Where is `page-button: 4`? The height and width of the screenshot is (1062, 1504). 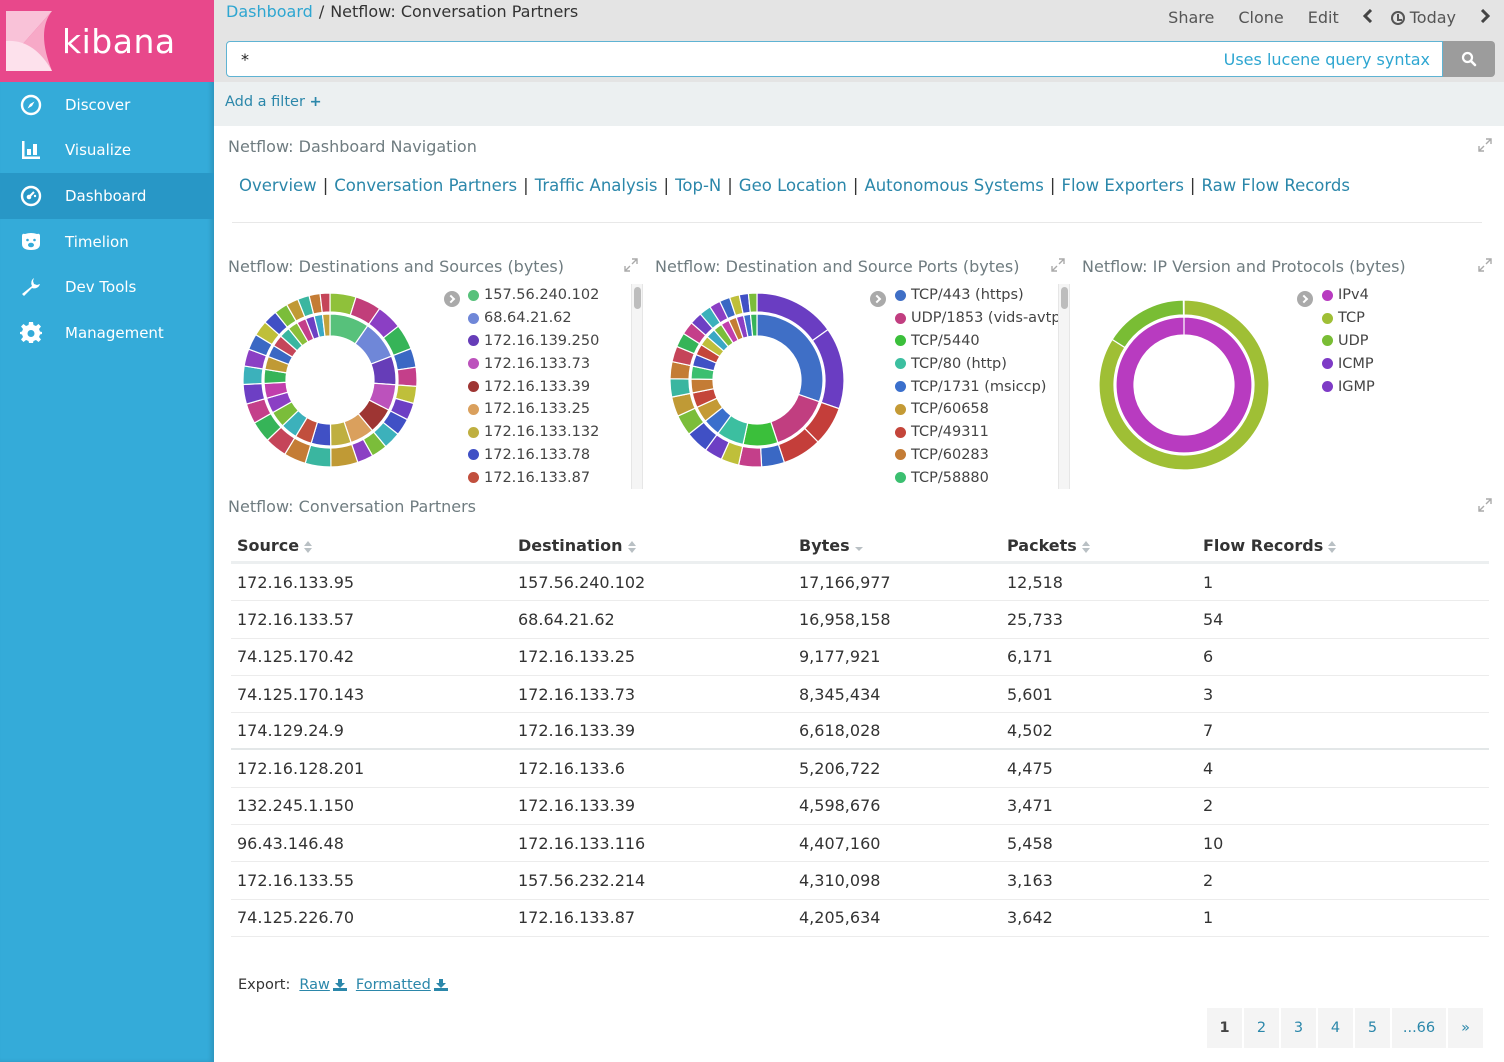 page-button: 4 is located at coordinates (1335, 1028).